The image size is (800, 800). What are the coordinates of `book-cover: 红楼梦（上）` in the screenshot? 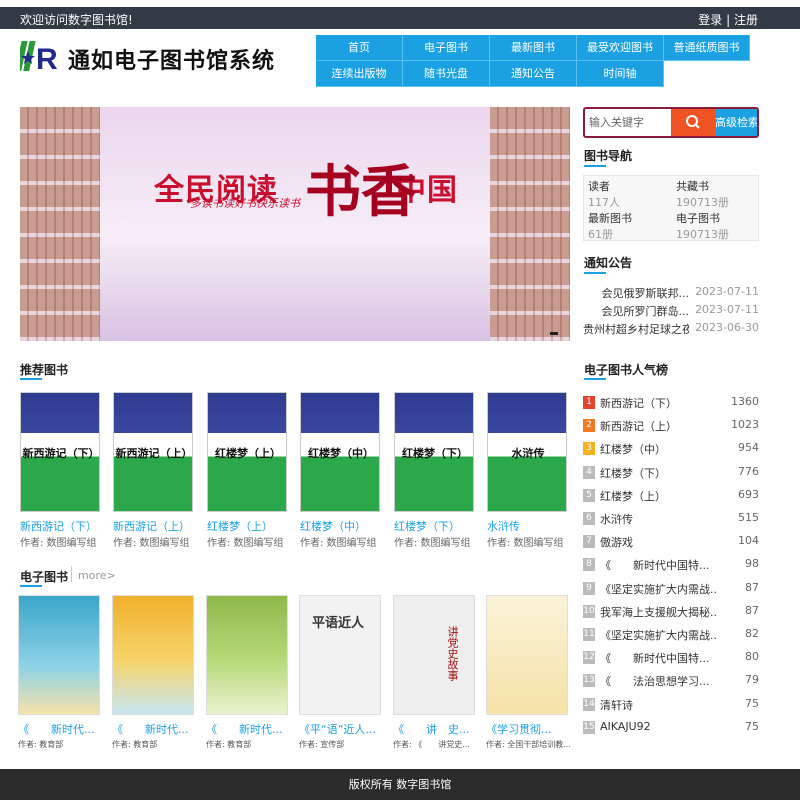 It's located at (247, 452).